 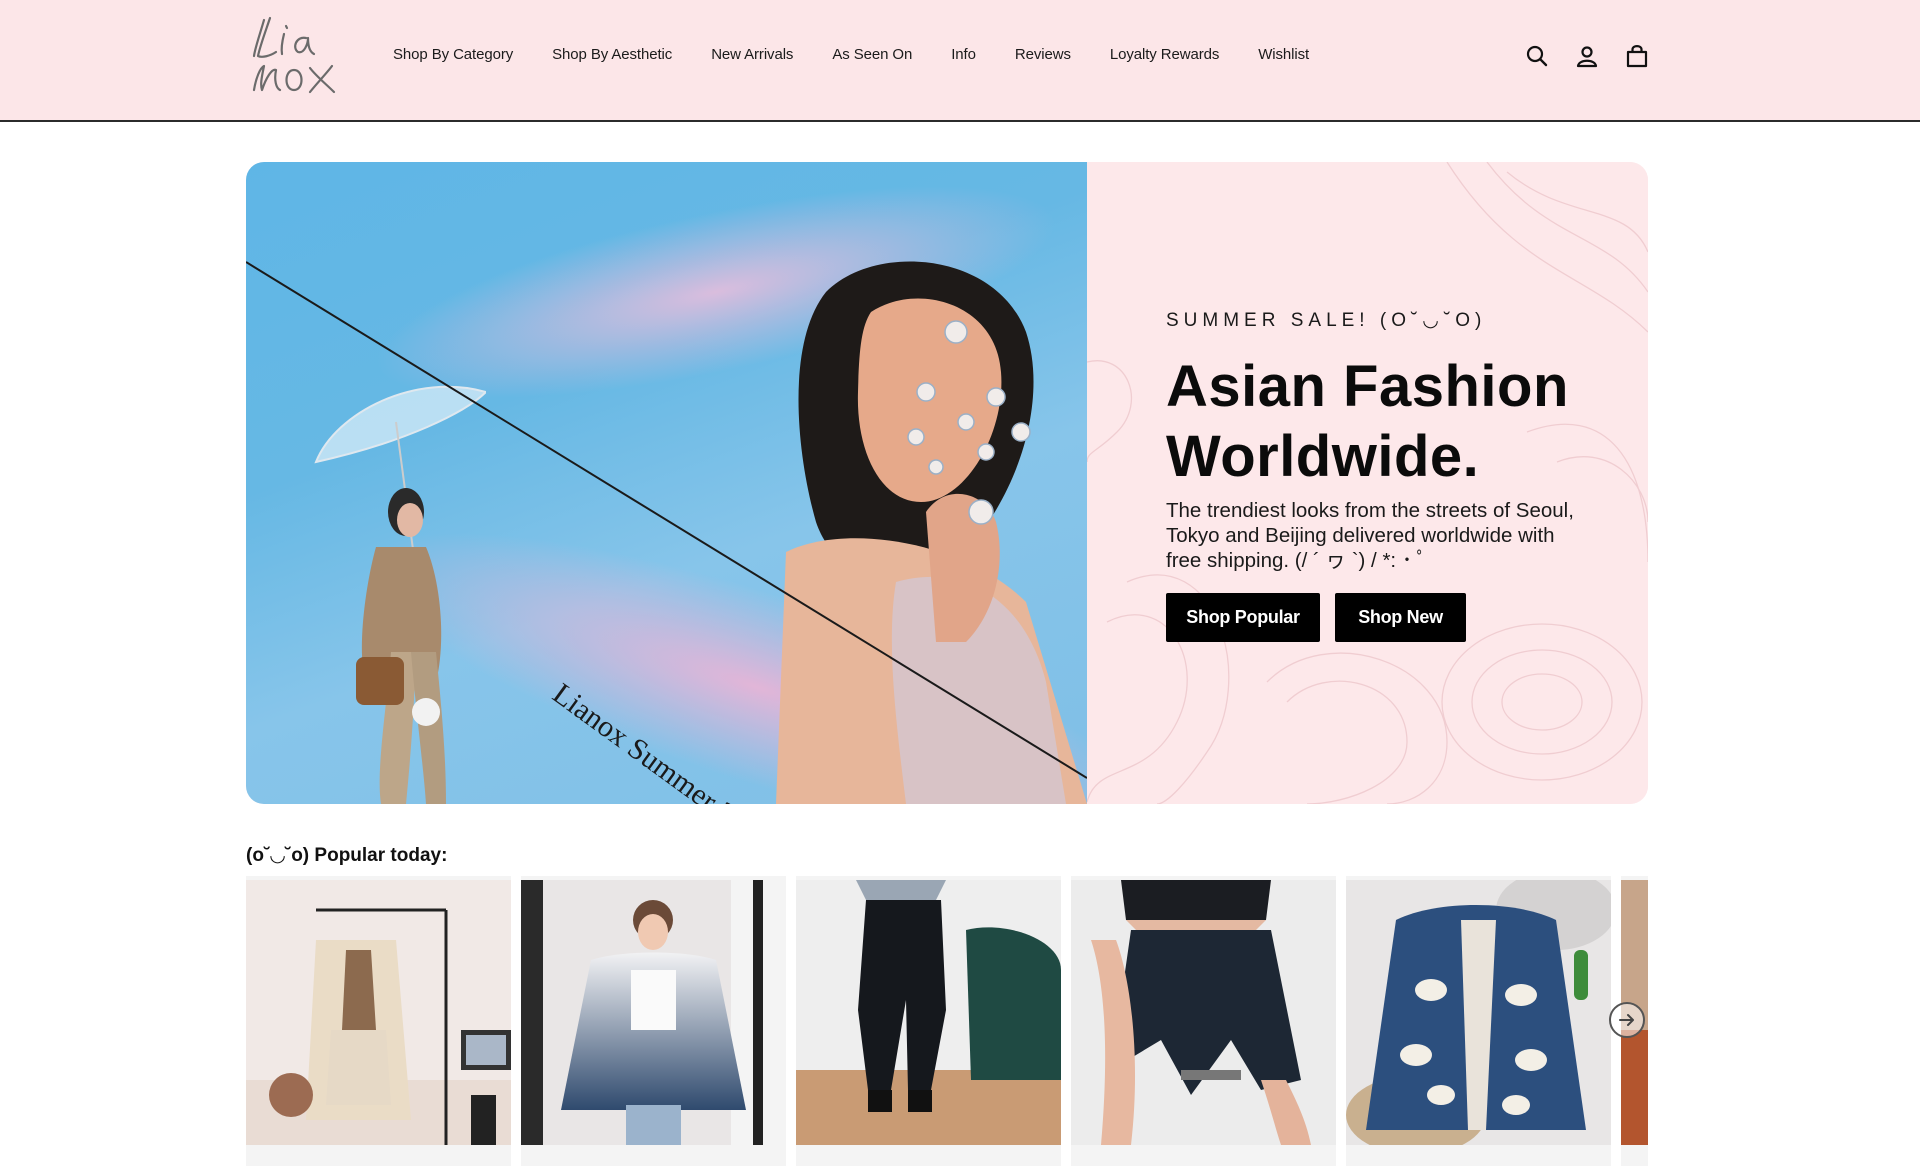 I want to click on header-icons, so click(x=1587, y=56).